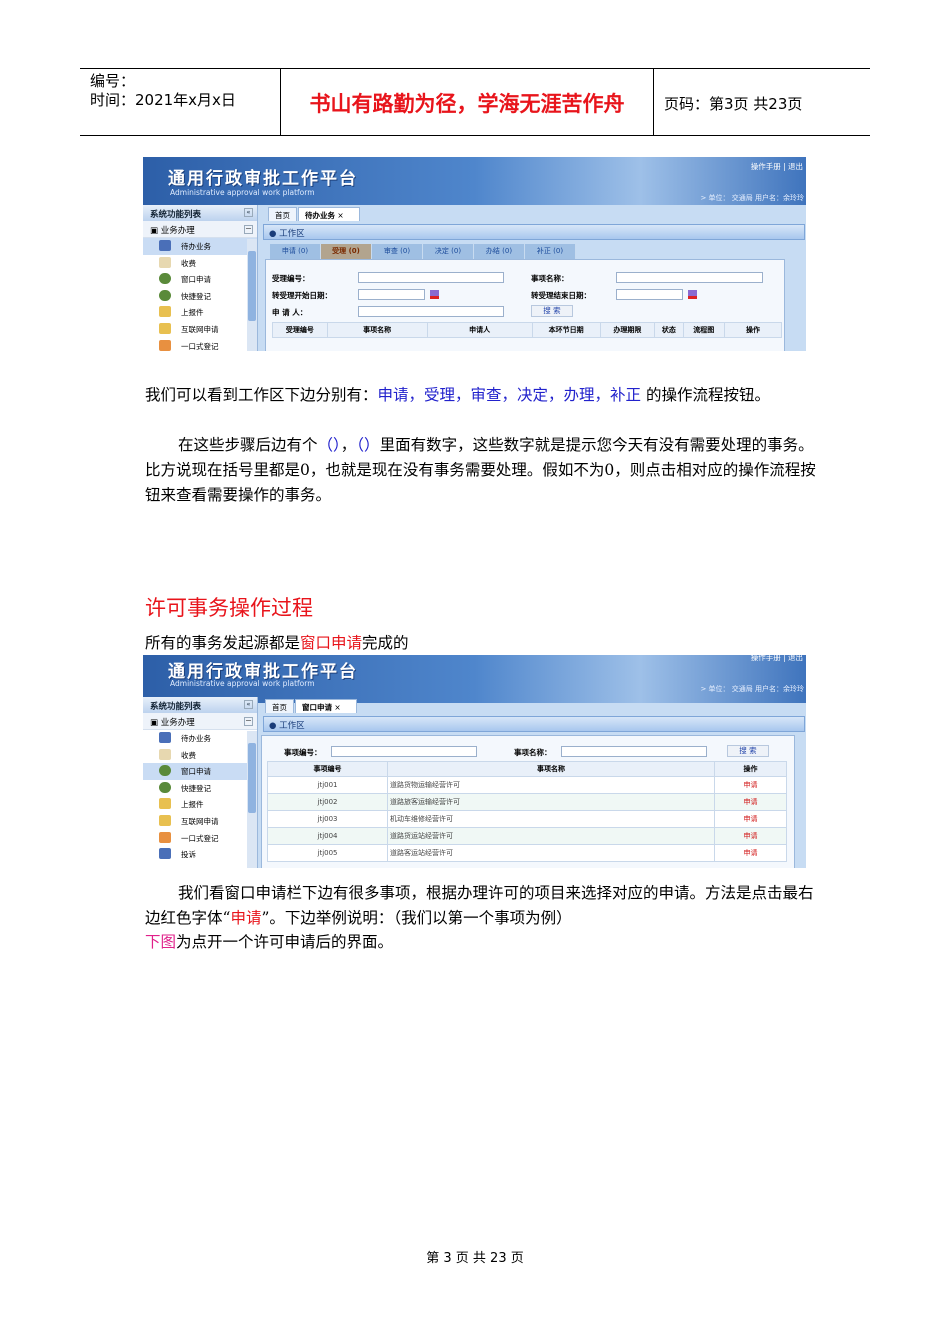  What do you see at coordinates (397, 251) in the screenshot?
I see `step-review: 审查 (0)` at bounding box center [397, 251].